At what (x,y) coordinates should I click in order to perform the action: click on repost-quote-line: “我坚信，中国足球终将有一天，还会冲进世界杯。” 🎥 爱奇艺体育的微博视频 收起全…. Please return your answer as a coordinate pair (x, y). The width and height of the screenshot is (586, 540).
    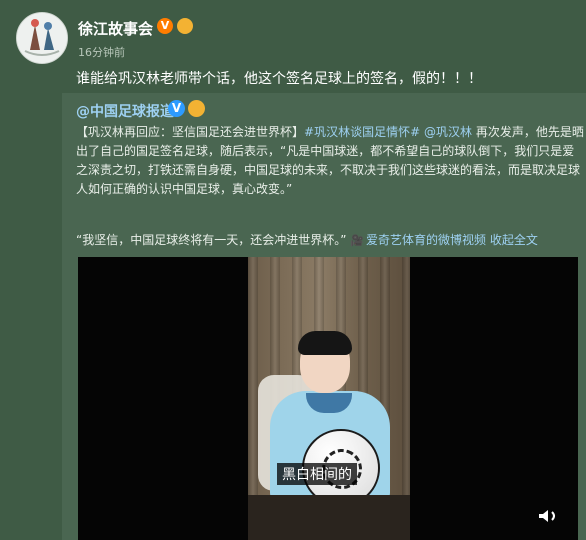
    Looking at the image, I should click on (331, 239).